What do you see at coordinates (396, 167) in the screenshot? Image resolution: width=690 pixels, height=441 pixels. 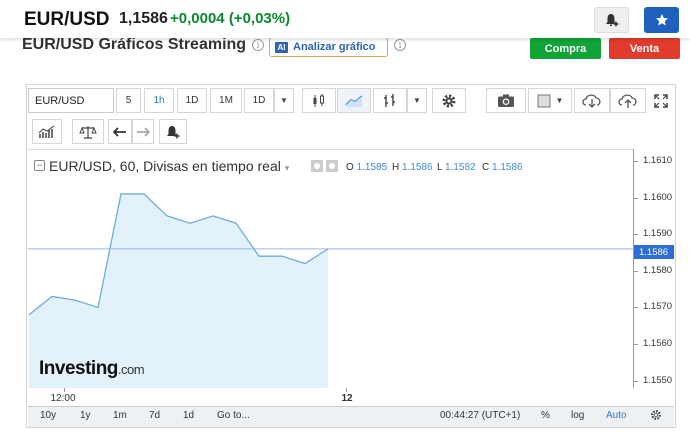 I see `ohlc-high-key: H` at bounding box center [396, 167].